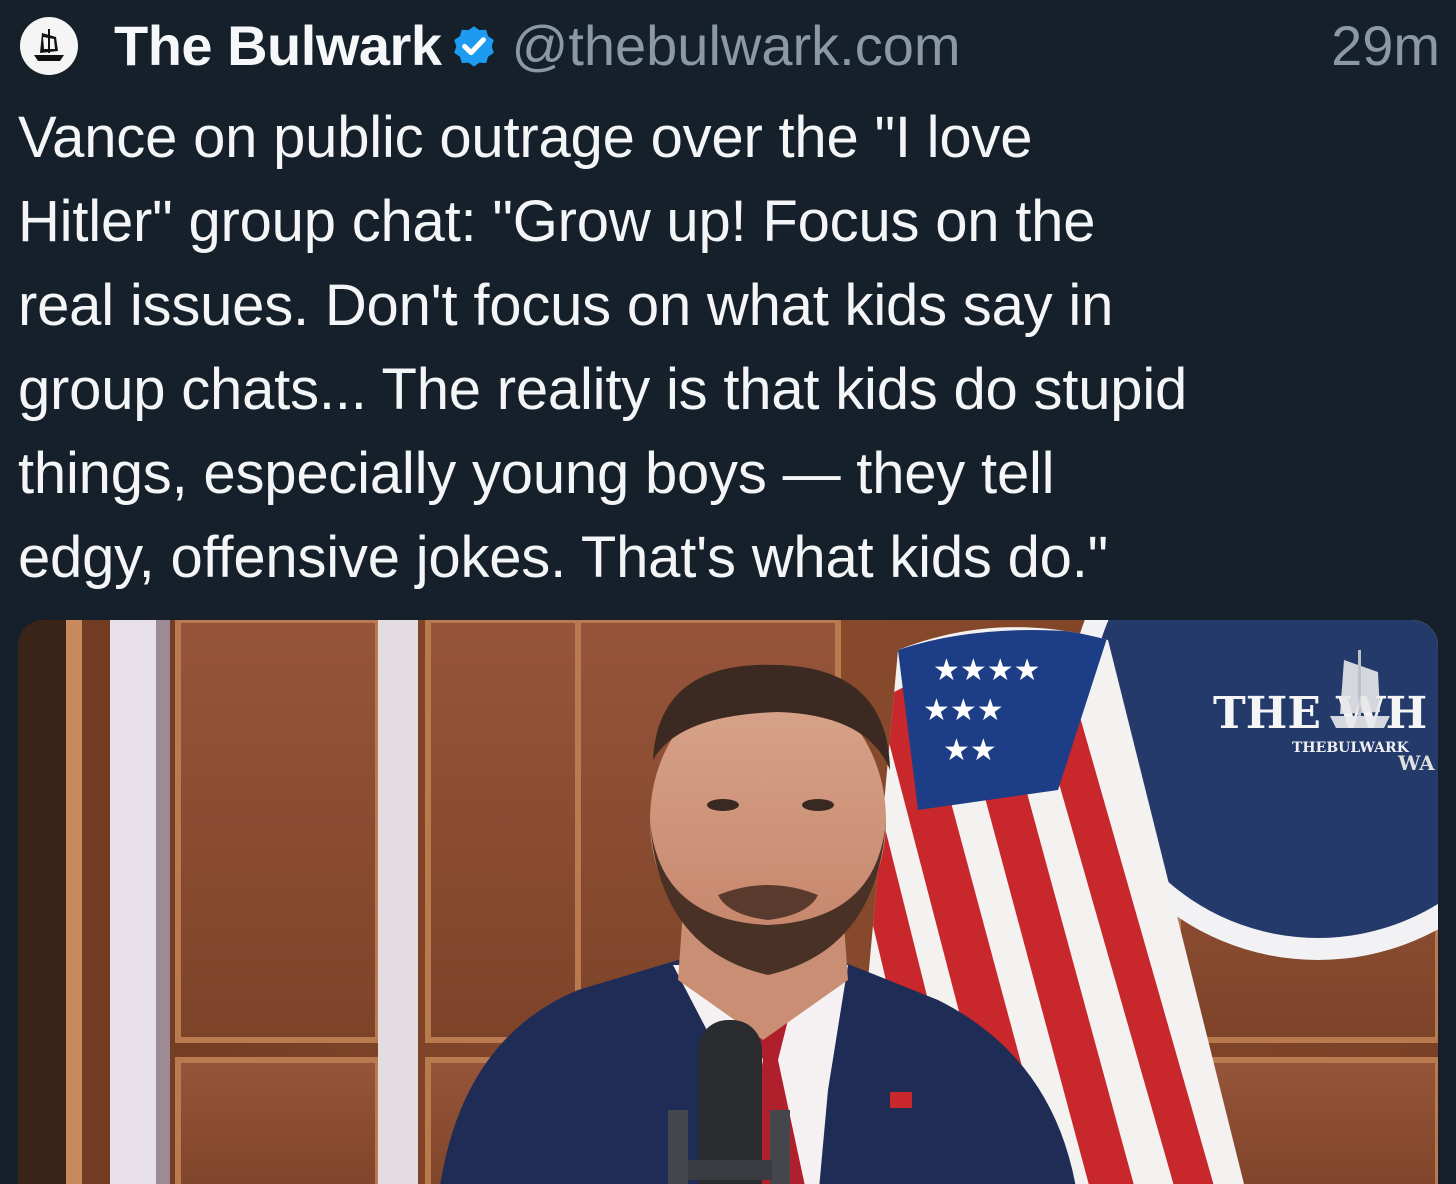 Image resolution: width=1456 pixels, height=1184 pixels. Describe the element at coordinates (133, 902) in the screenshot. I see `white-pillar` at that location.